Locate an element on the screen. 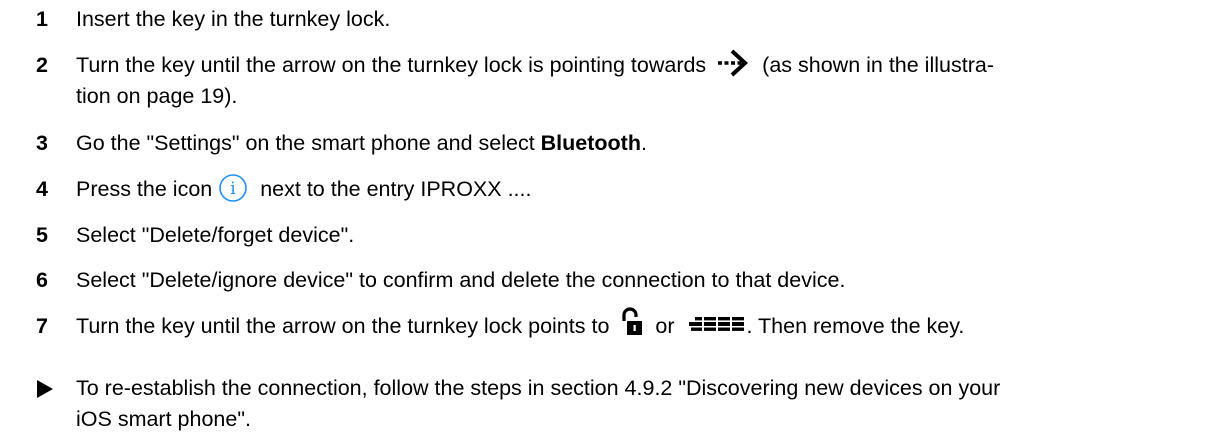 This screenshot has height=440, width=1211. step-number: 4 is located at coordinates (42, 189).